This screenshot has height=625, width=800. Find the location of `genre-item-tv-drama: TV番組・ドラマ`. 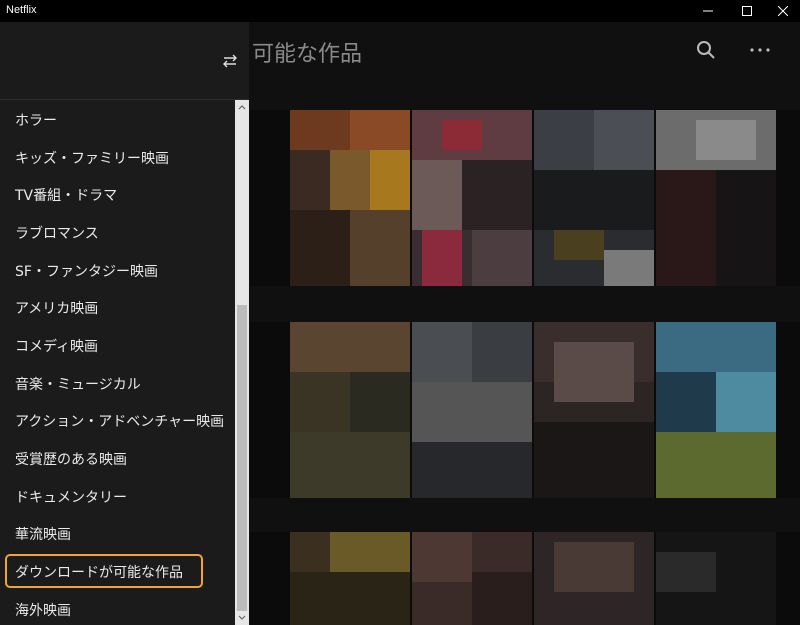

genre-item-tv-drama: TV番組・ドラマ is located at coordinates (117, 195).